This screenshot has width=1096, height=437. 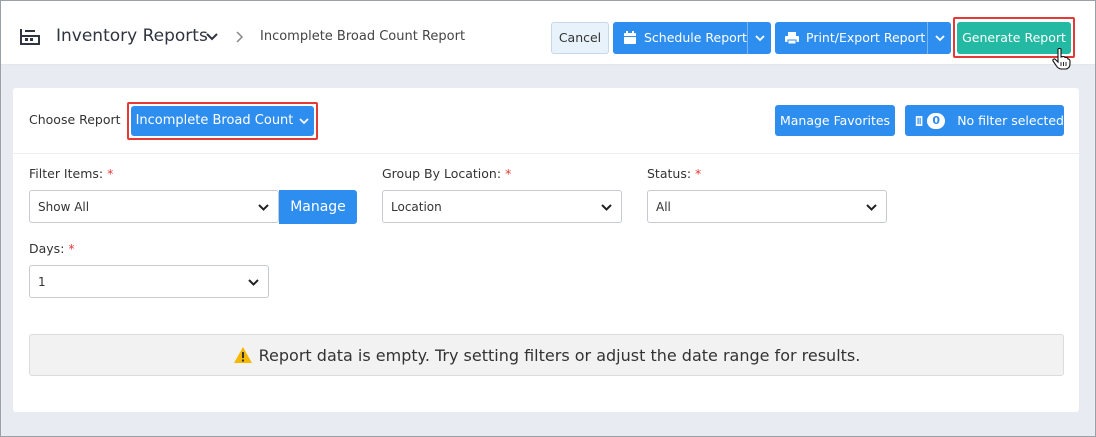 What do you see at coordinates (363, 36) in the screenshot?
I see `breadcrumb: Incomplete Broad Count Report` at bounding box center [363, 36].